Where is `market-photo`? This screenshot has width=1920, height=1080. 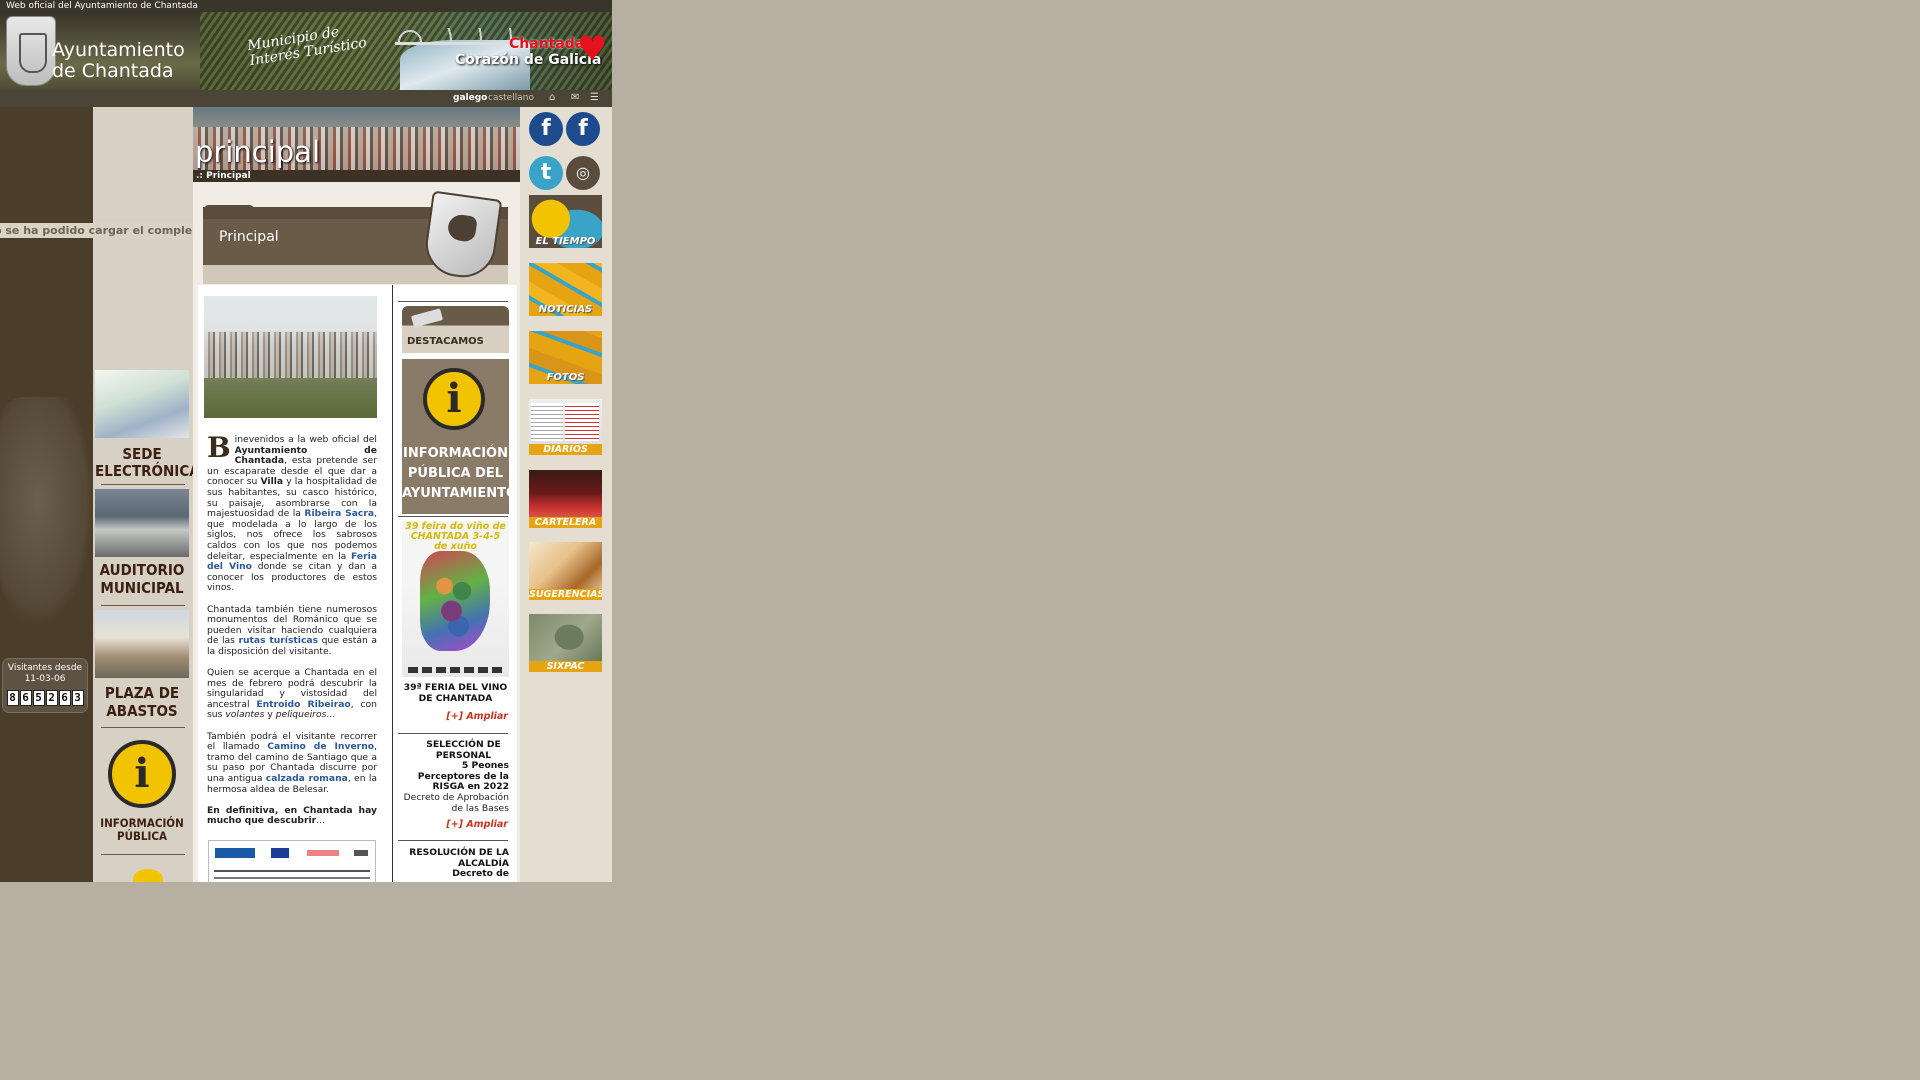 market-photo is located at coordinates (142, 644).